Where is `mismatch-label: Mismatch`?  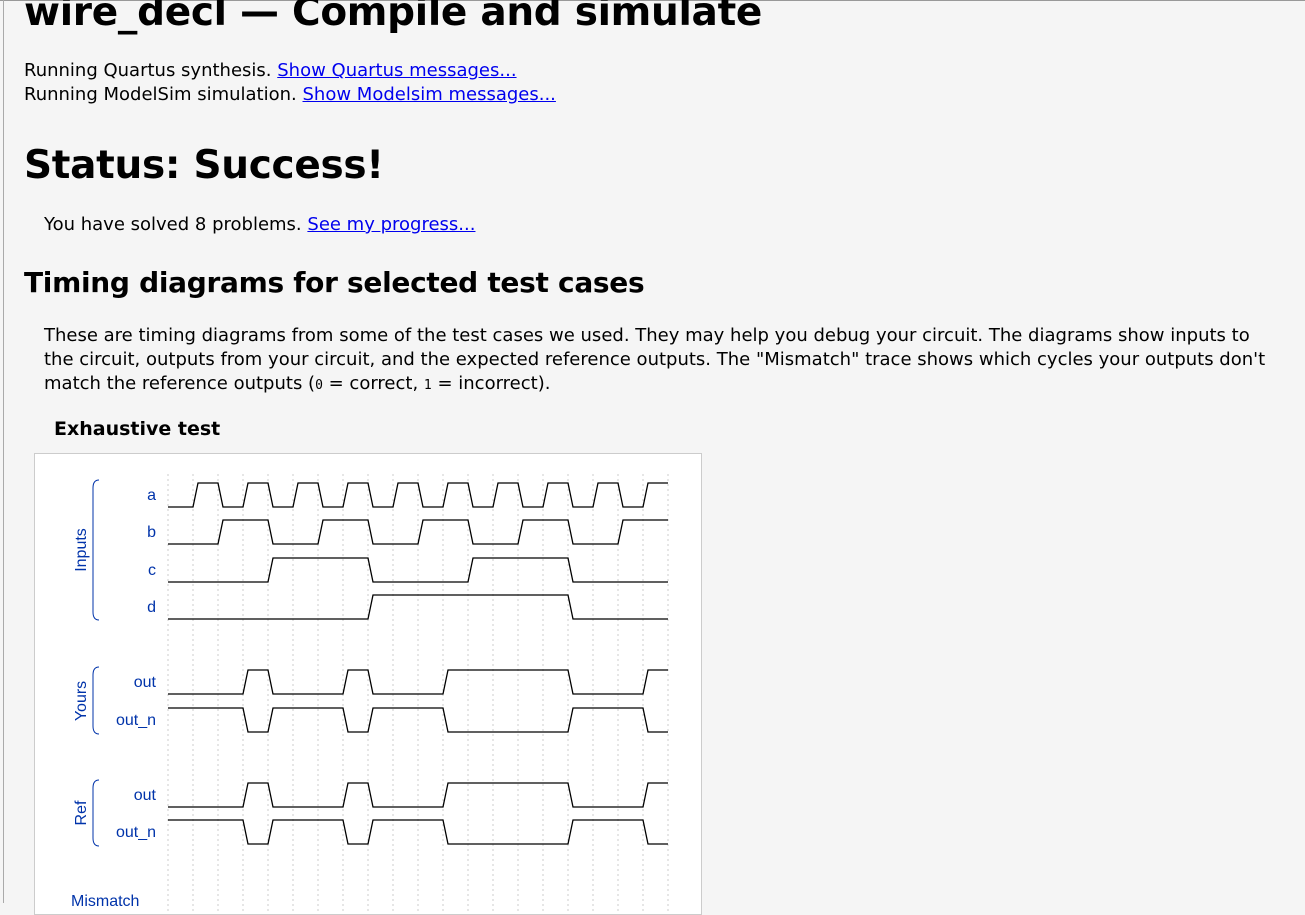 mismatch-label: Mismatch is located at coordinates (105, 901).